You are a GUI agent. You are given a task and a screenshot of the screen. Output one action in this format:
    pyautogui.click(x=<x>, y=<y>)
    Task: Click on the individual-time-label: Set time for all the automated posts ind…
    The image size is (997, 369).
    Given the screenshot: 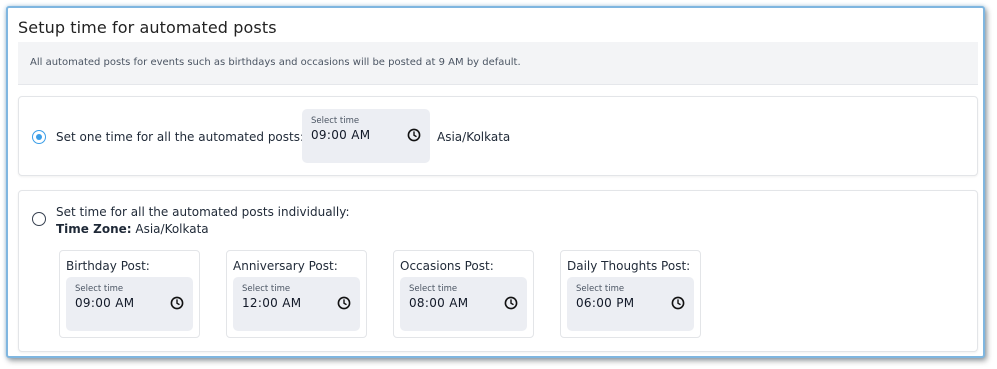 What is the action you would take?
    pyautogui.click(x=203, y=212)
    